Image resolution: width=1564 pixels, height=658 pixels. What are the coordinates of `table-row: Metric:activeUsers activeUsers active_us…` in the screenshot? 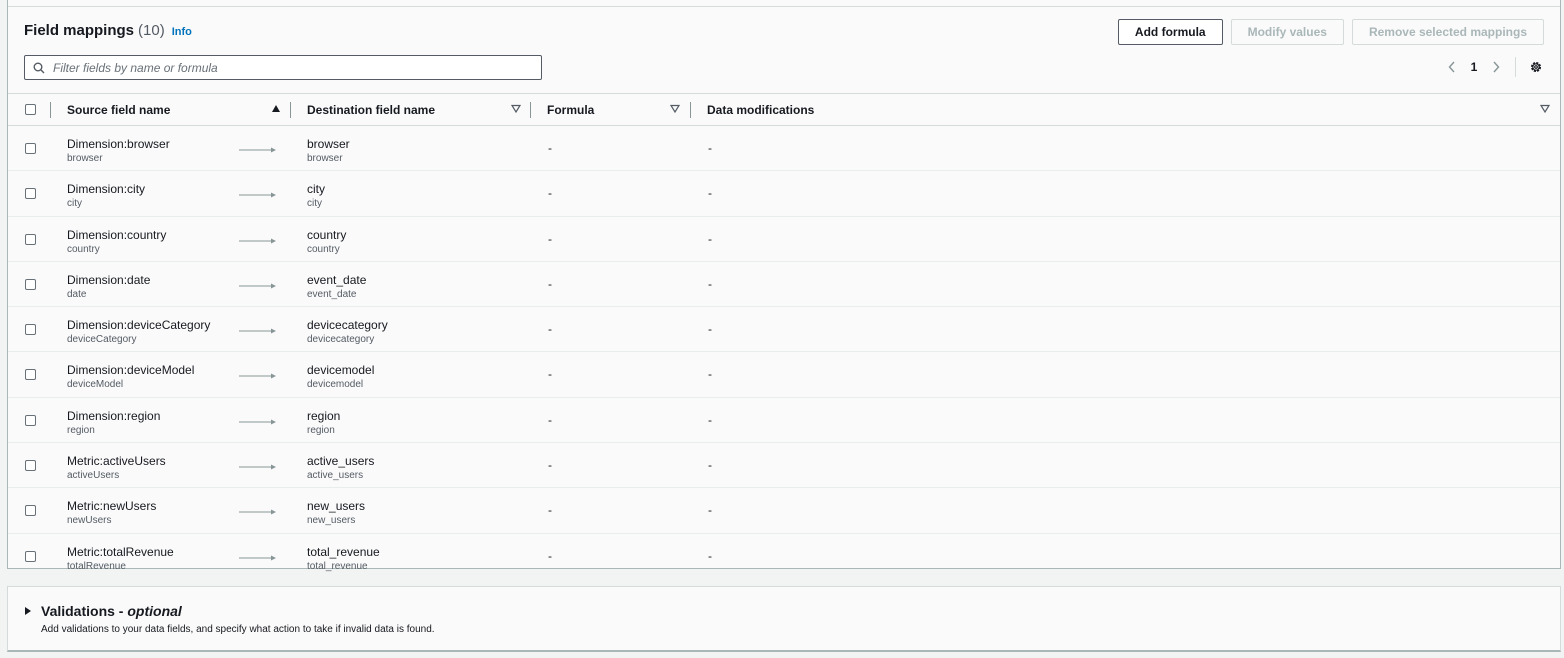 It's located at (784, 466).